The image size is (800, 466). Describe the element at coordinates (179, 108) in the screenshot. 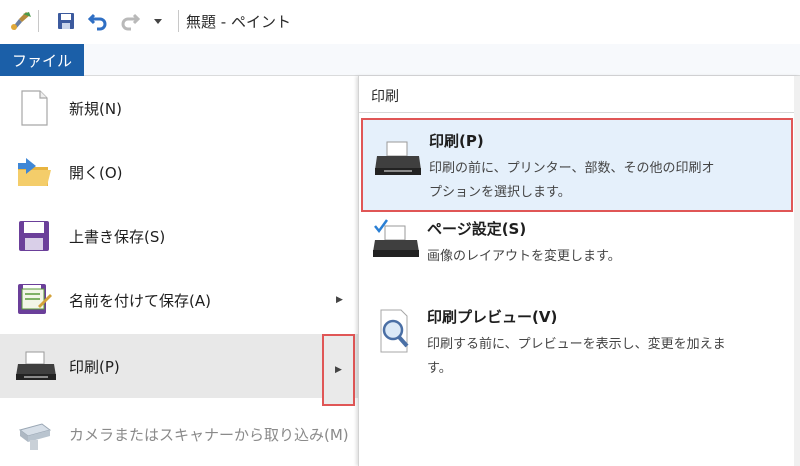

I see `menu-item-new: 新規(N)` at that location.